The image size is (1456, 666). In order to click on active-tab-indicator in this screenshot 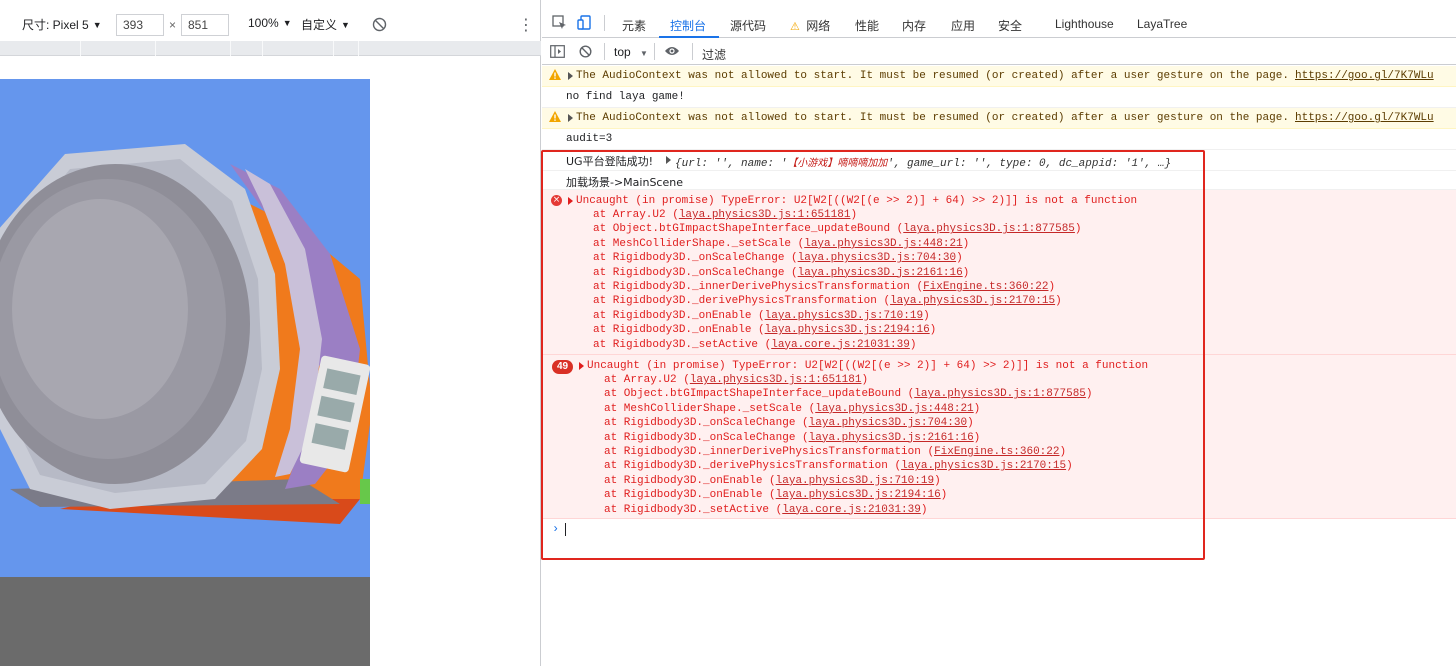, I will do `click(689, 37)`.